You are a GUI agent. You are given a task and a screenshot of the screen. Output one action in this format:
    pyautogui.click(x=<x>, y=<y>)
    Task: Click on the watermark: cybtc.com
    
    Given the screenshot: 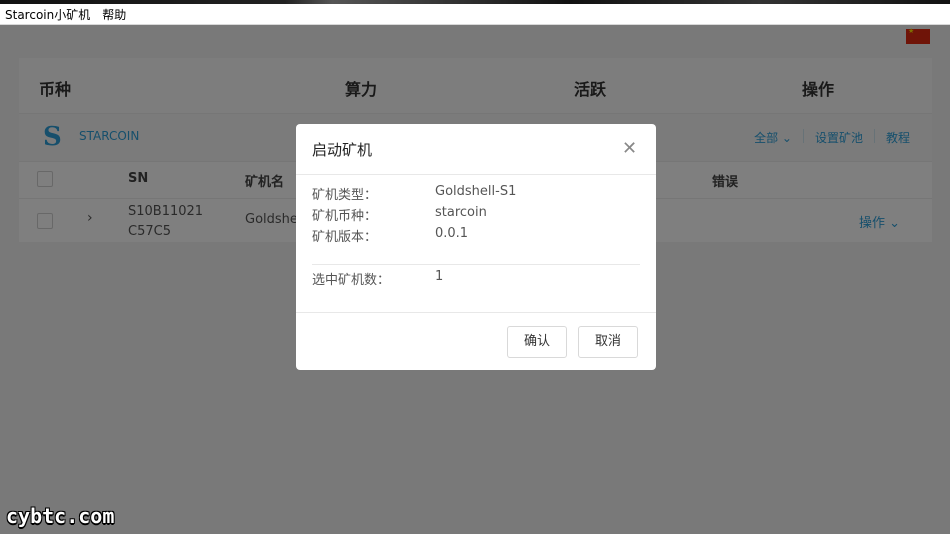 What is the action you would take?
    pyautogui.click(x=60, y=516)
    